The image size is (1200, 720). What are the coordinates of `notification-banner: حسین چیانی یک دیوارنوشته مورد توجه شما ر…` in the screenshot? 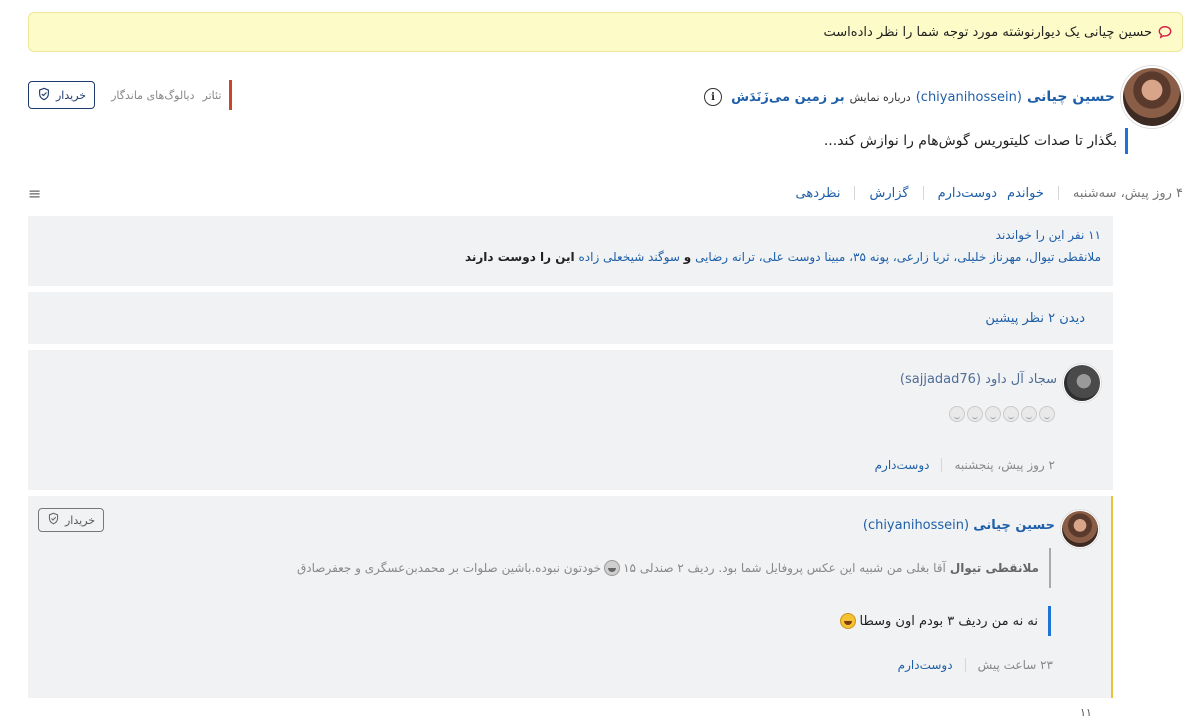 It's located at (605, 32).